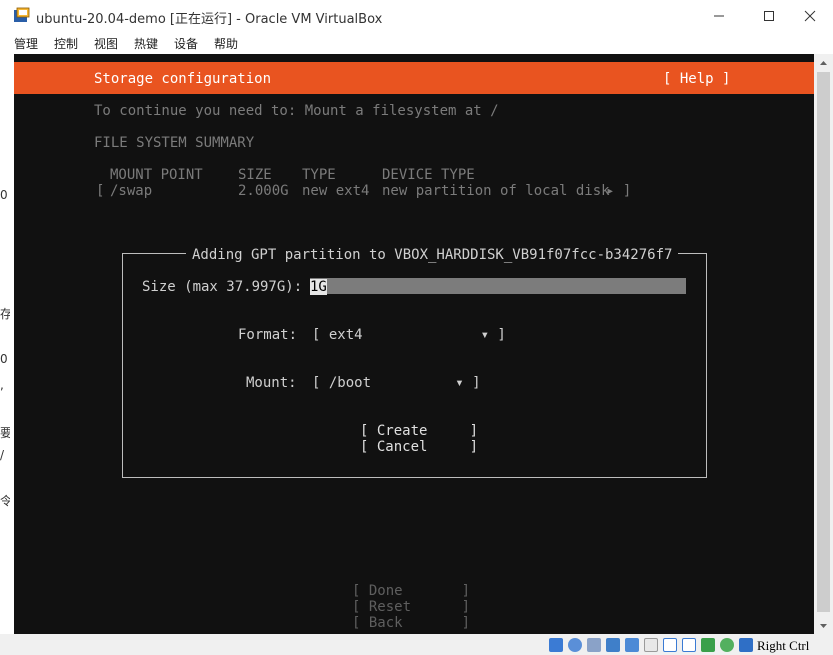 The height and width of the screenshot is (655, 833). Describe the element at coordinates (419, 431) in the screenshot. I see `create-button: [ Create ]` at that location.